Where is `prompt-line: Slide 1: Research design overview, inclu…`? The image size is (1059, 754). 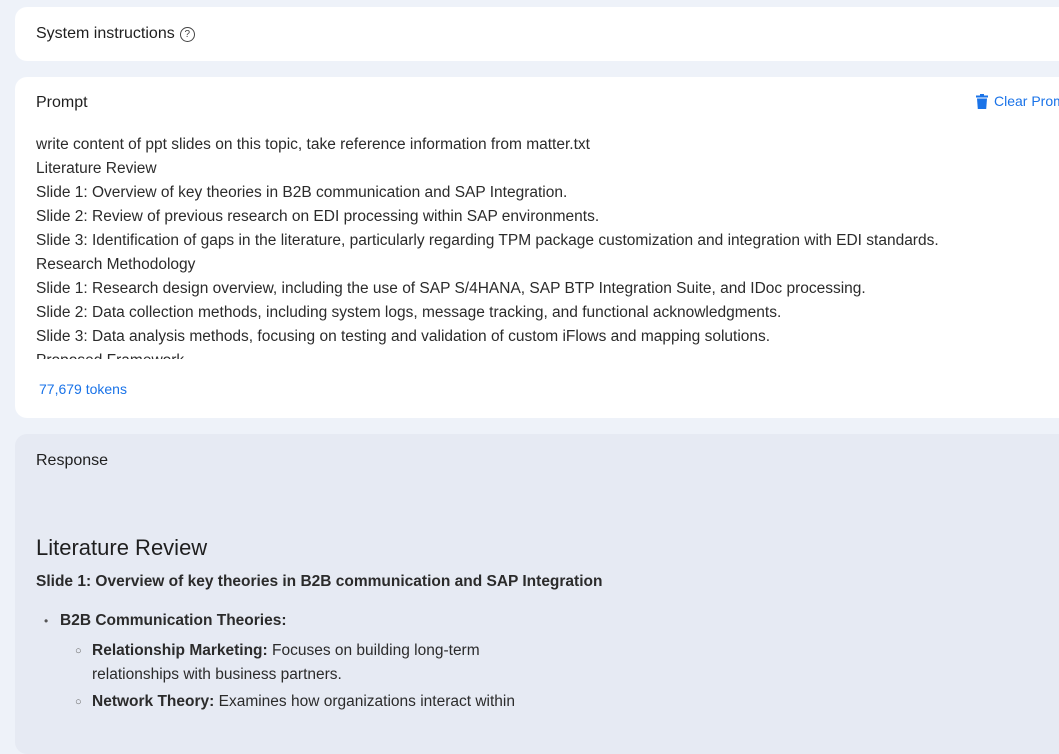
prompt-line: Slide 1: Research design overview, inclu… is located at coordinates (451, 288).